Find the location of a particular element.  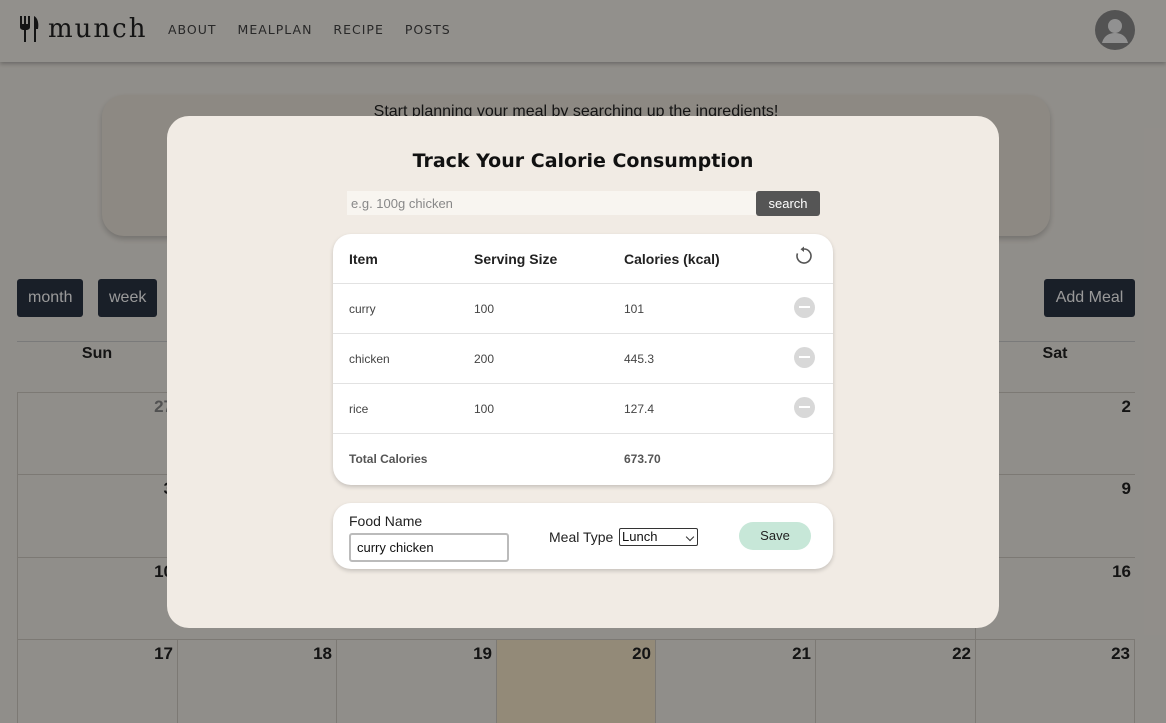

save-meal-form: Food Name Meal Type Lunch Save is located at coordinates (583, 536).